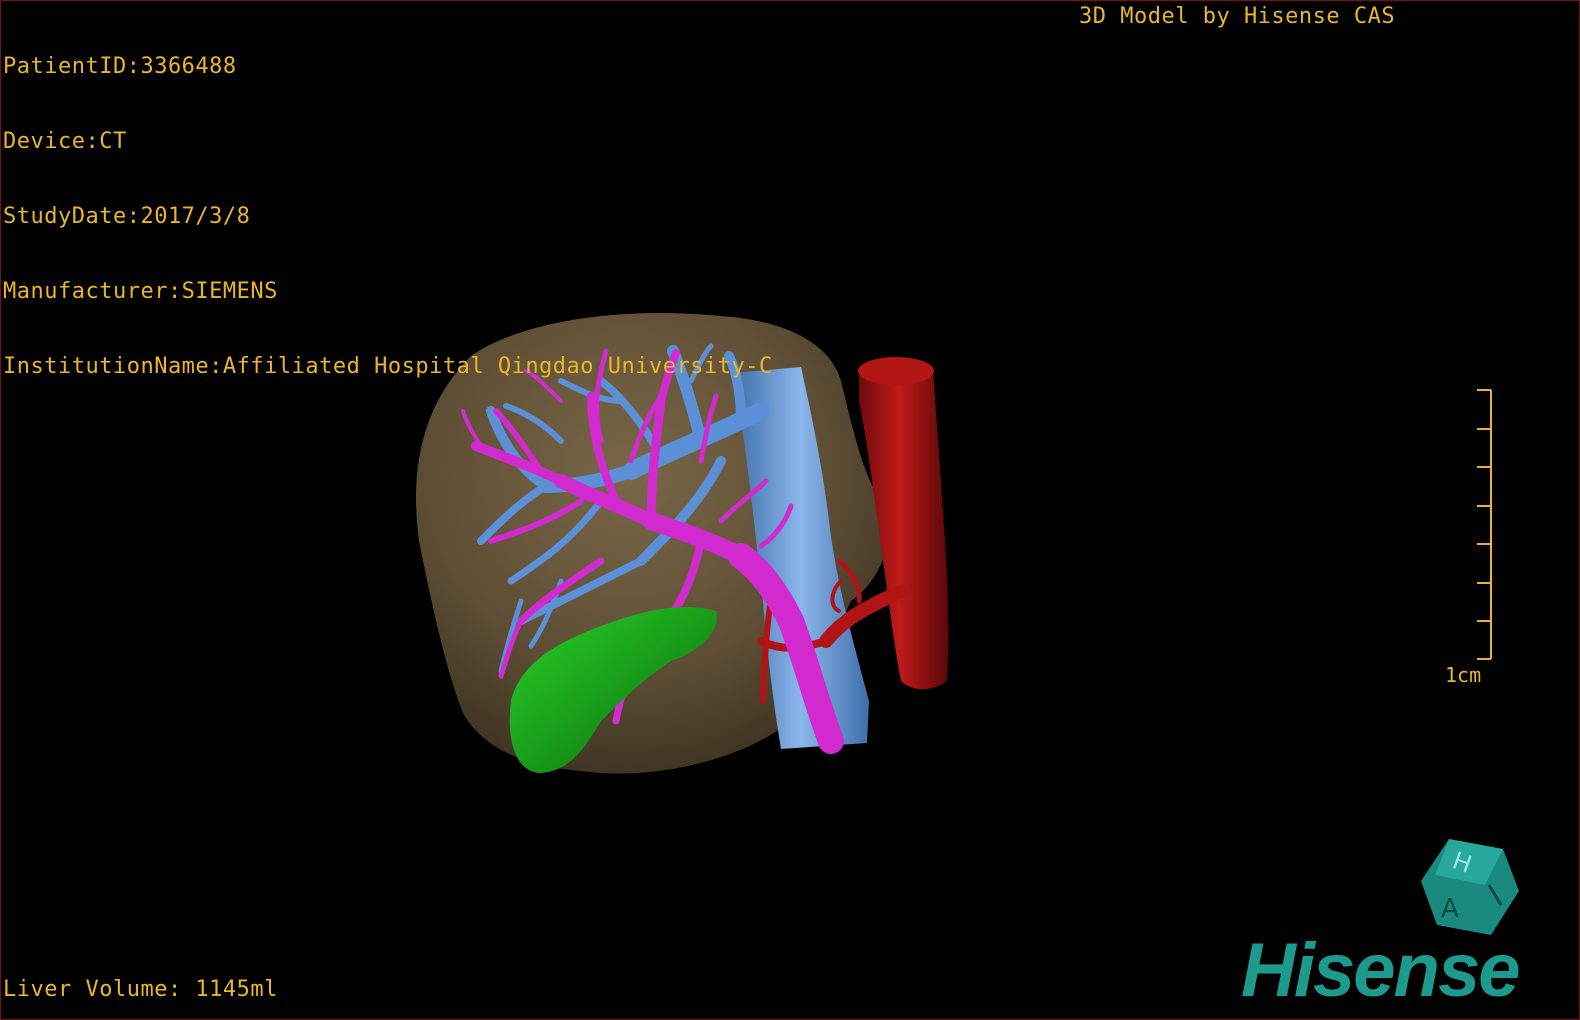  I want to click on hisense-logo: Hisense, so click(1380, 970).